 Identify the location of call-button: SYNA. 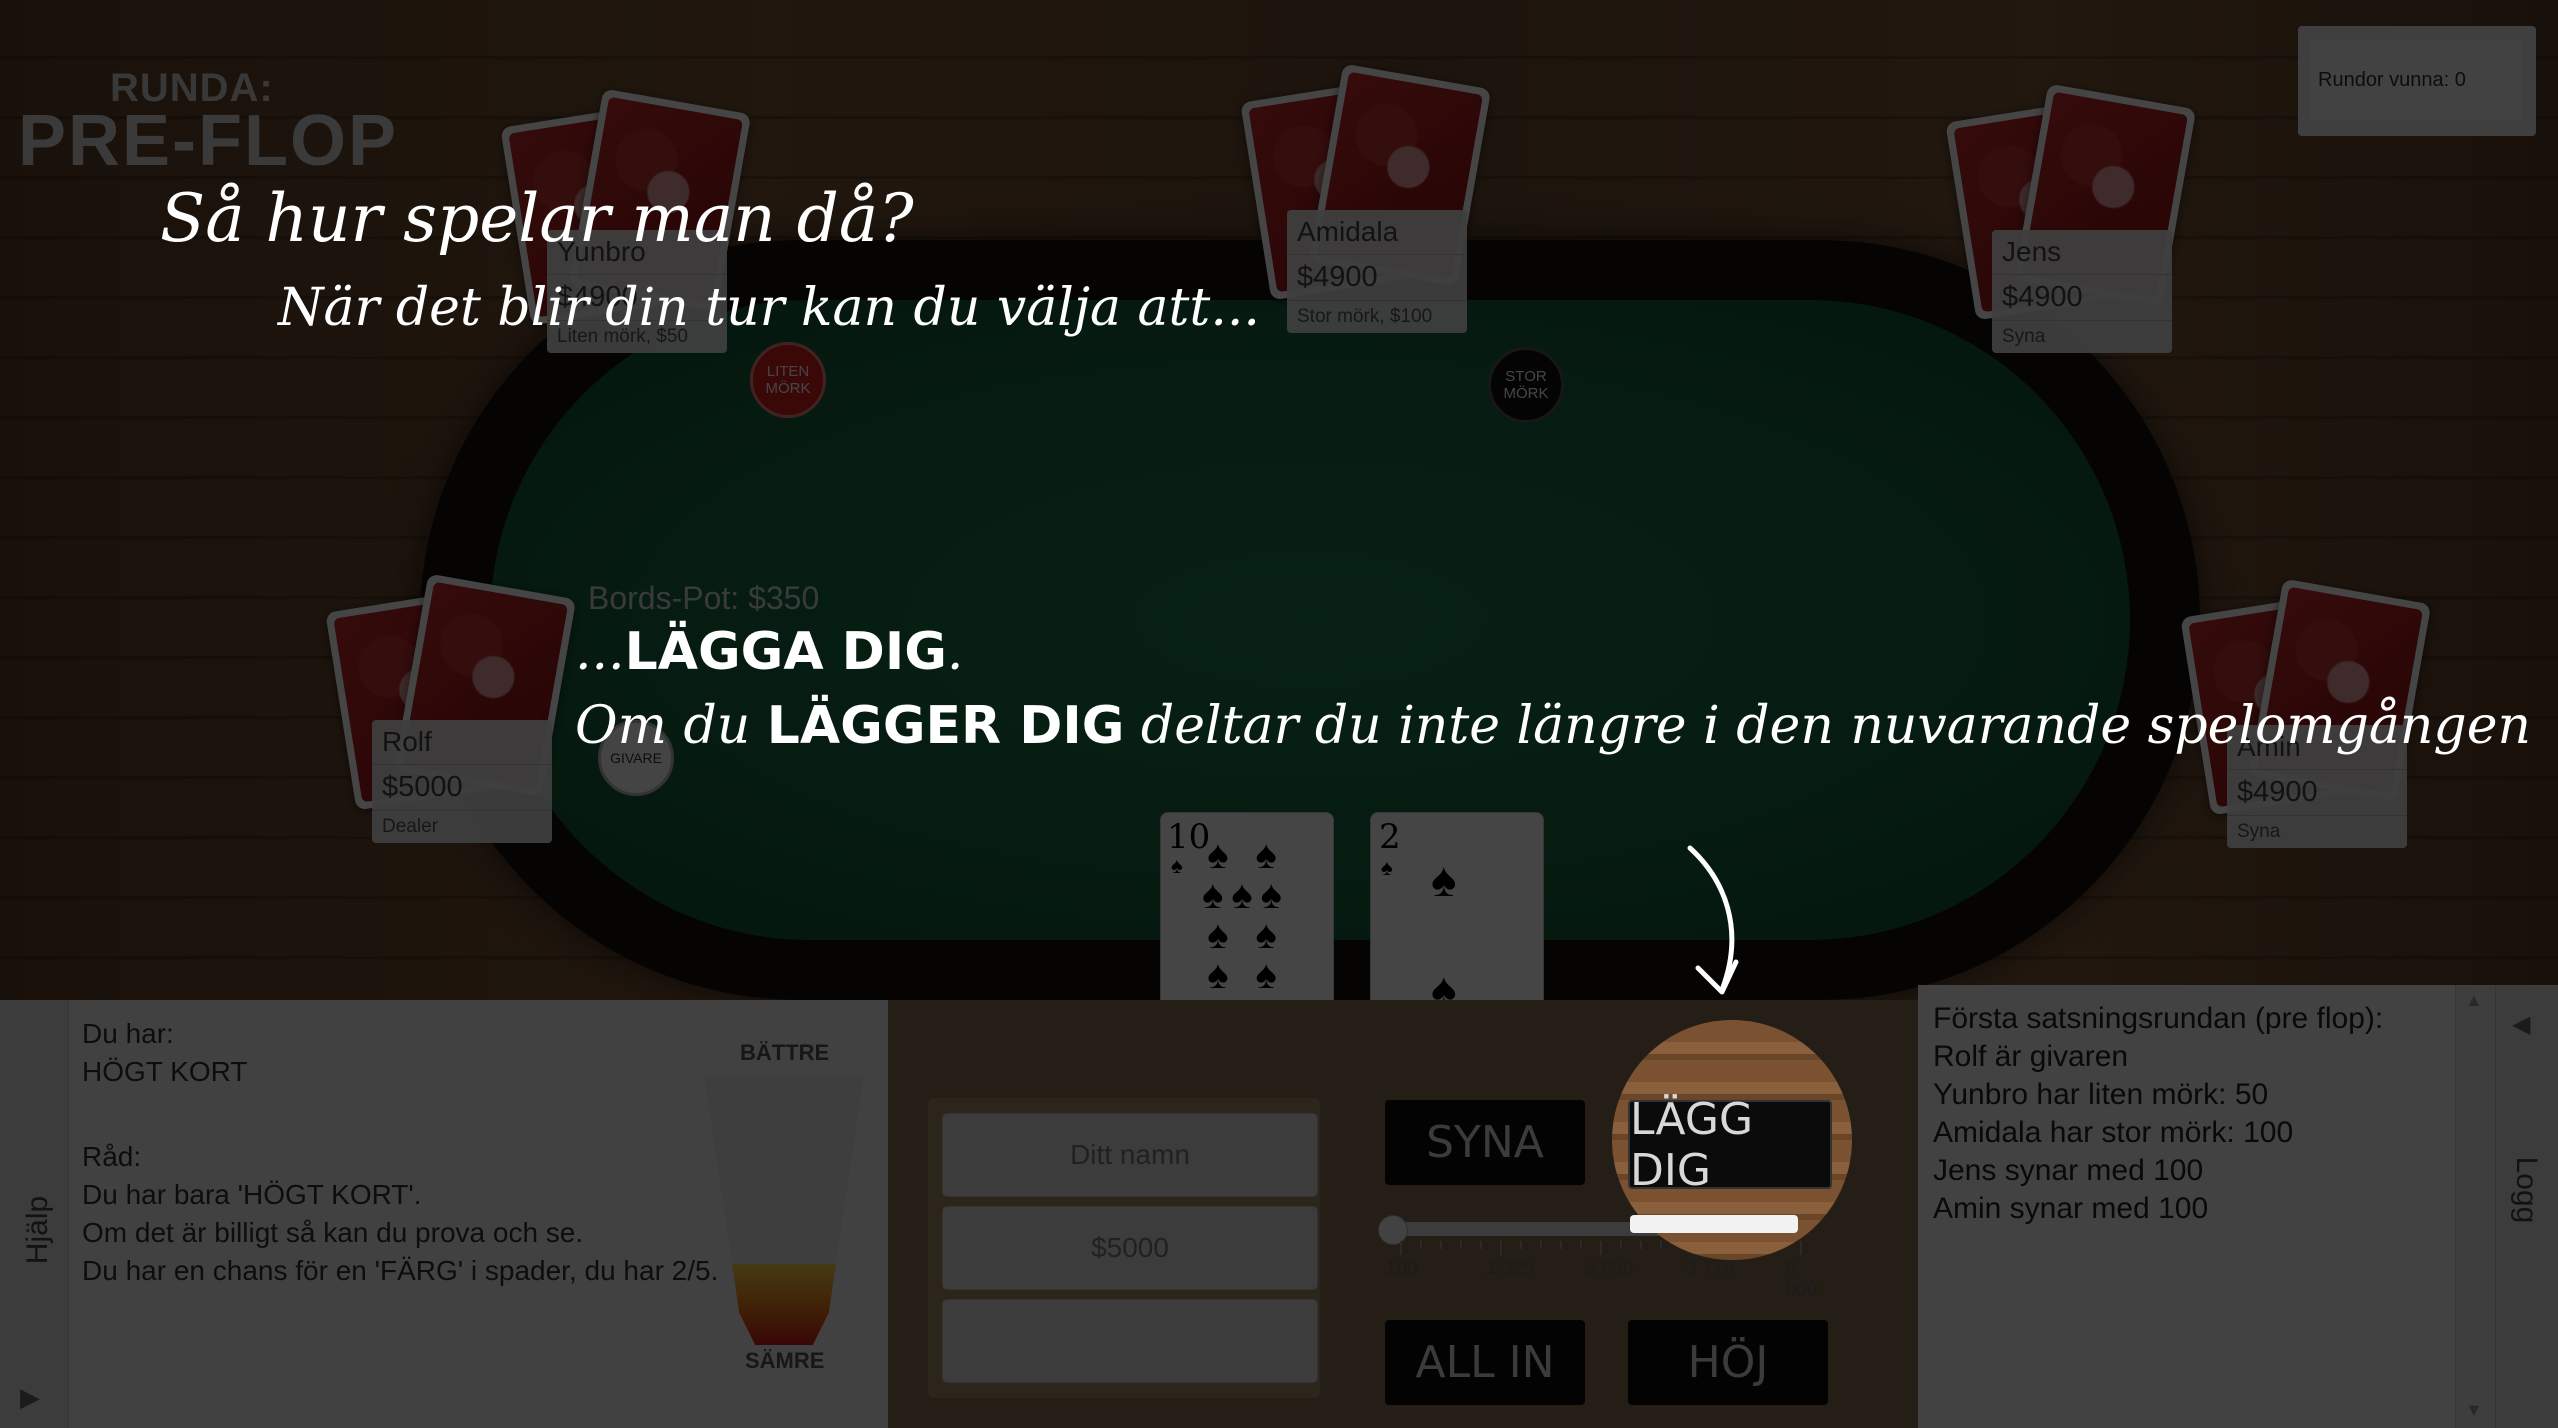
(1485, 1142).